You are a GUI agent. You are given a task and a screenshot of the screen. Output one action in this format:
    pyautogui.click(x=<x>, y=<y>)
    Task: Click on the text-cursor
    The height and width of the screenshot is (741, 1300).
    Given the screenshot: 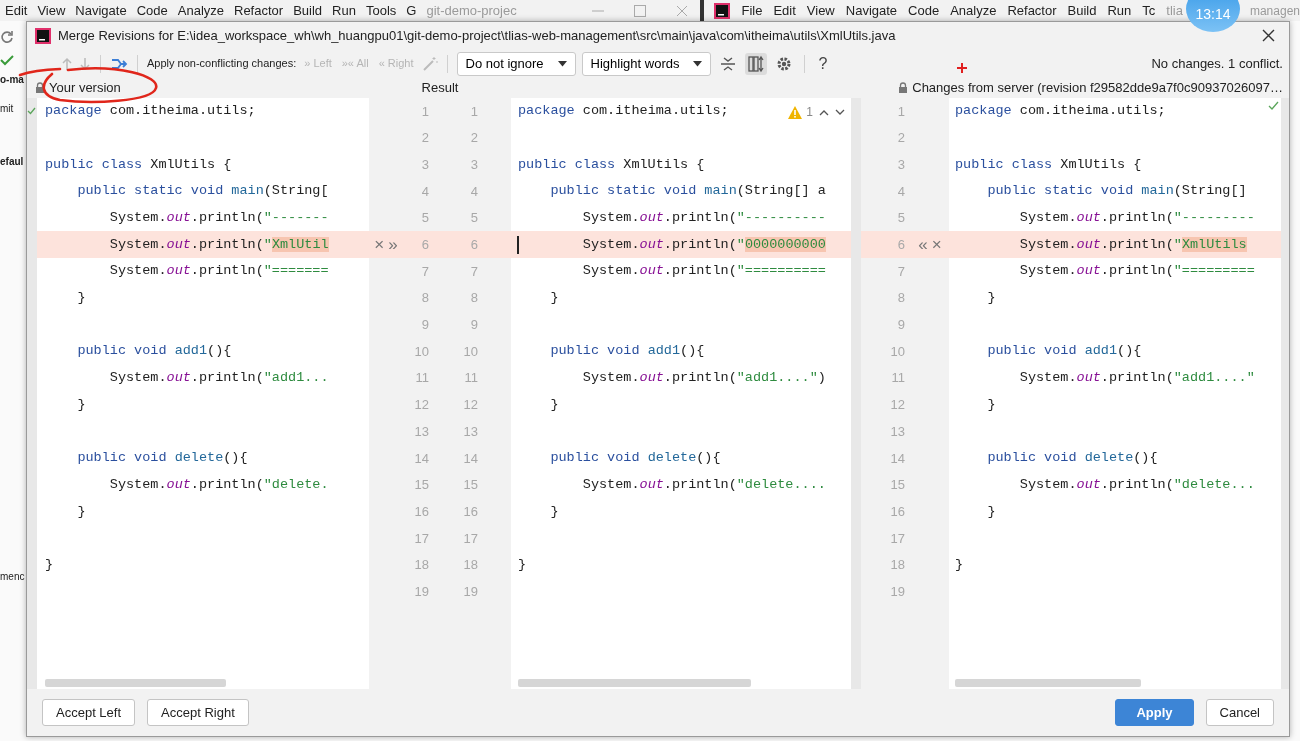 What is the action you would take?
    pyautogui.click(x=518, y=244)
    